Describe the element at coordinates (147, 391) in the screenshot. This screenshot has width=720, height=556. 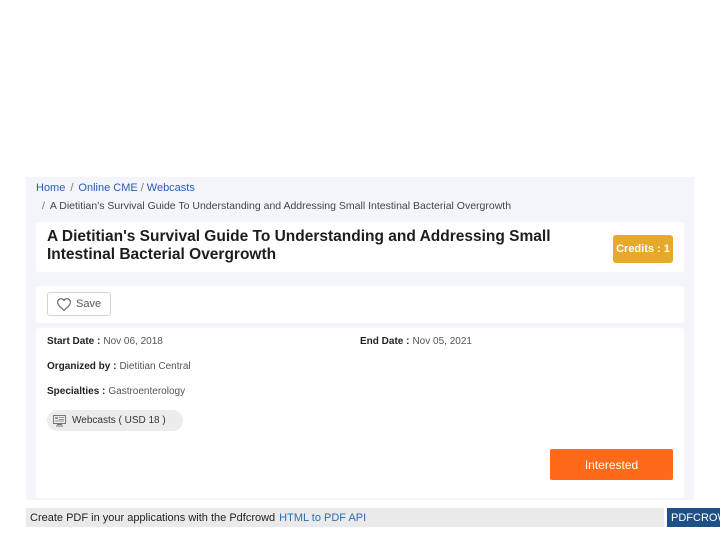
I see `specialties-value: Gastroenterology` at that location.